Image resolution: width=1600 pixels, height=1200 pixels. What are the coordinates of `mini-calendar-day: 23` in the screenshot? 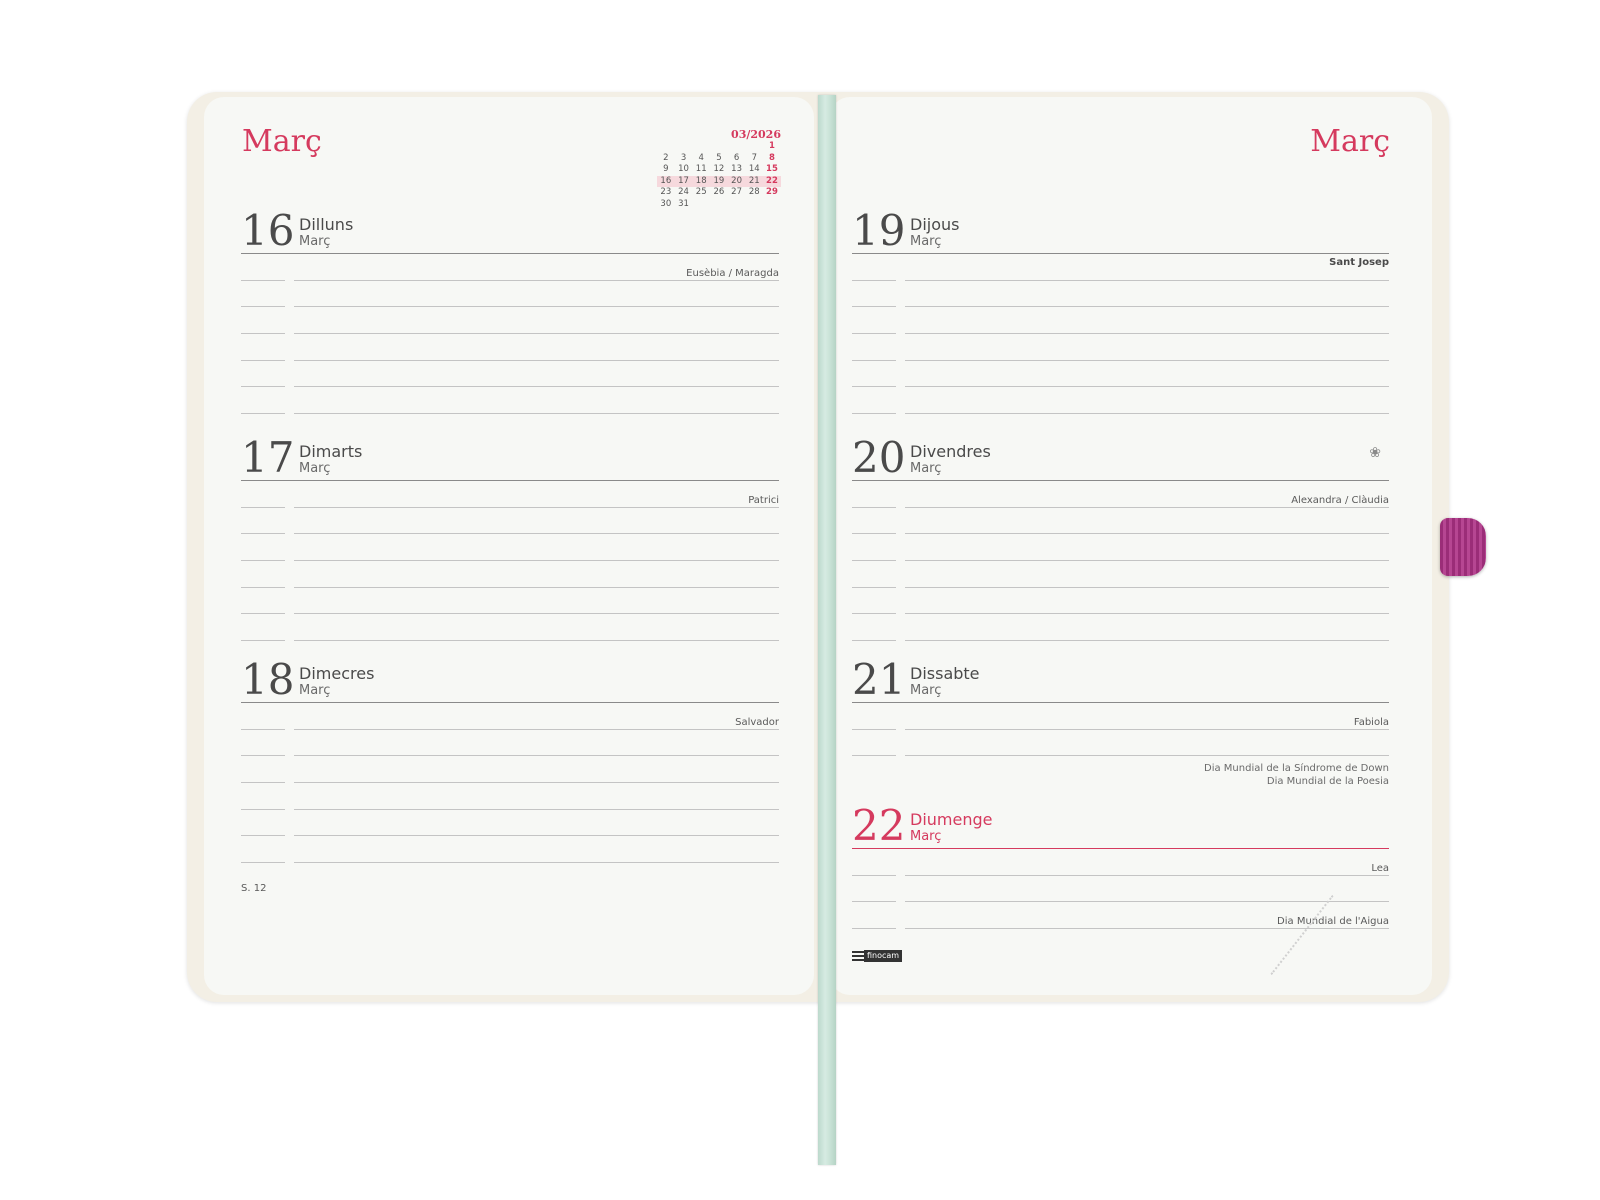 It's located at (666, 192).